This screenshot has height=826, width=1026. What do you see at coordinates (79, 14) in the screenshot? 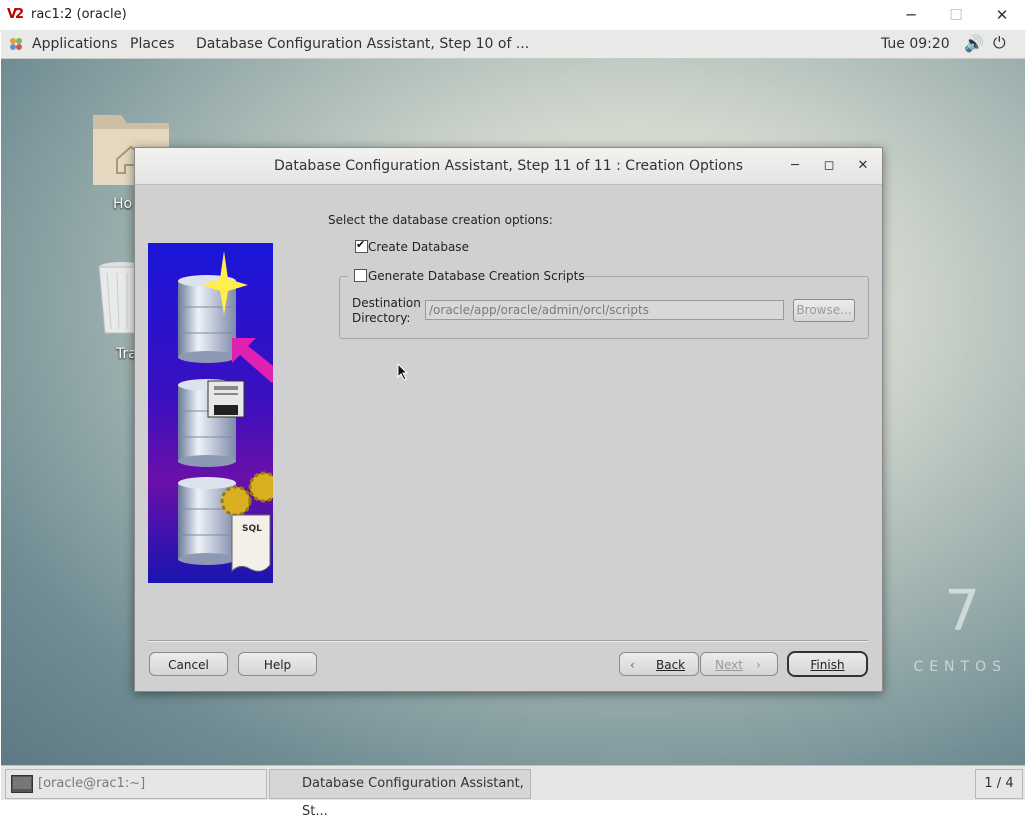
I see `vnc-window-title: rac1:2 (oracle)` at bounding box center [79, 14].